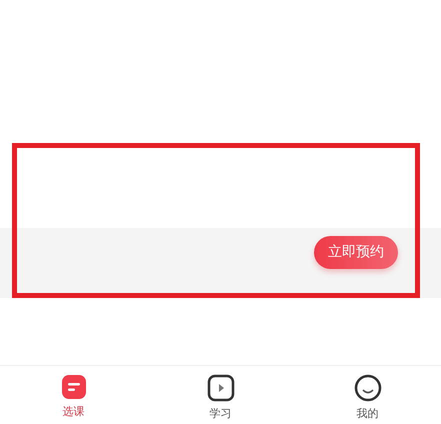  What do you see at coordinates (220, 388) in the screenshot?
I see `play-icon` at bounding box center [220, 388].